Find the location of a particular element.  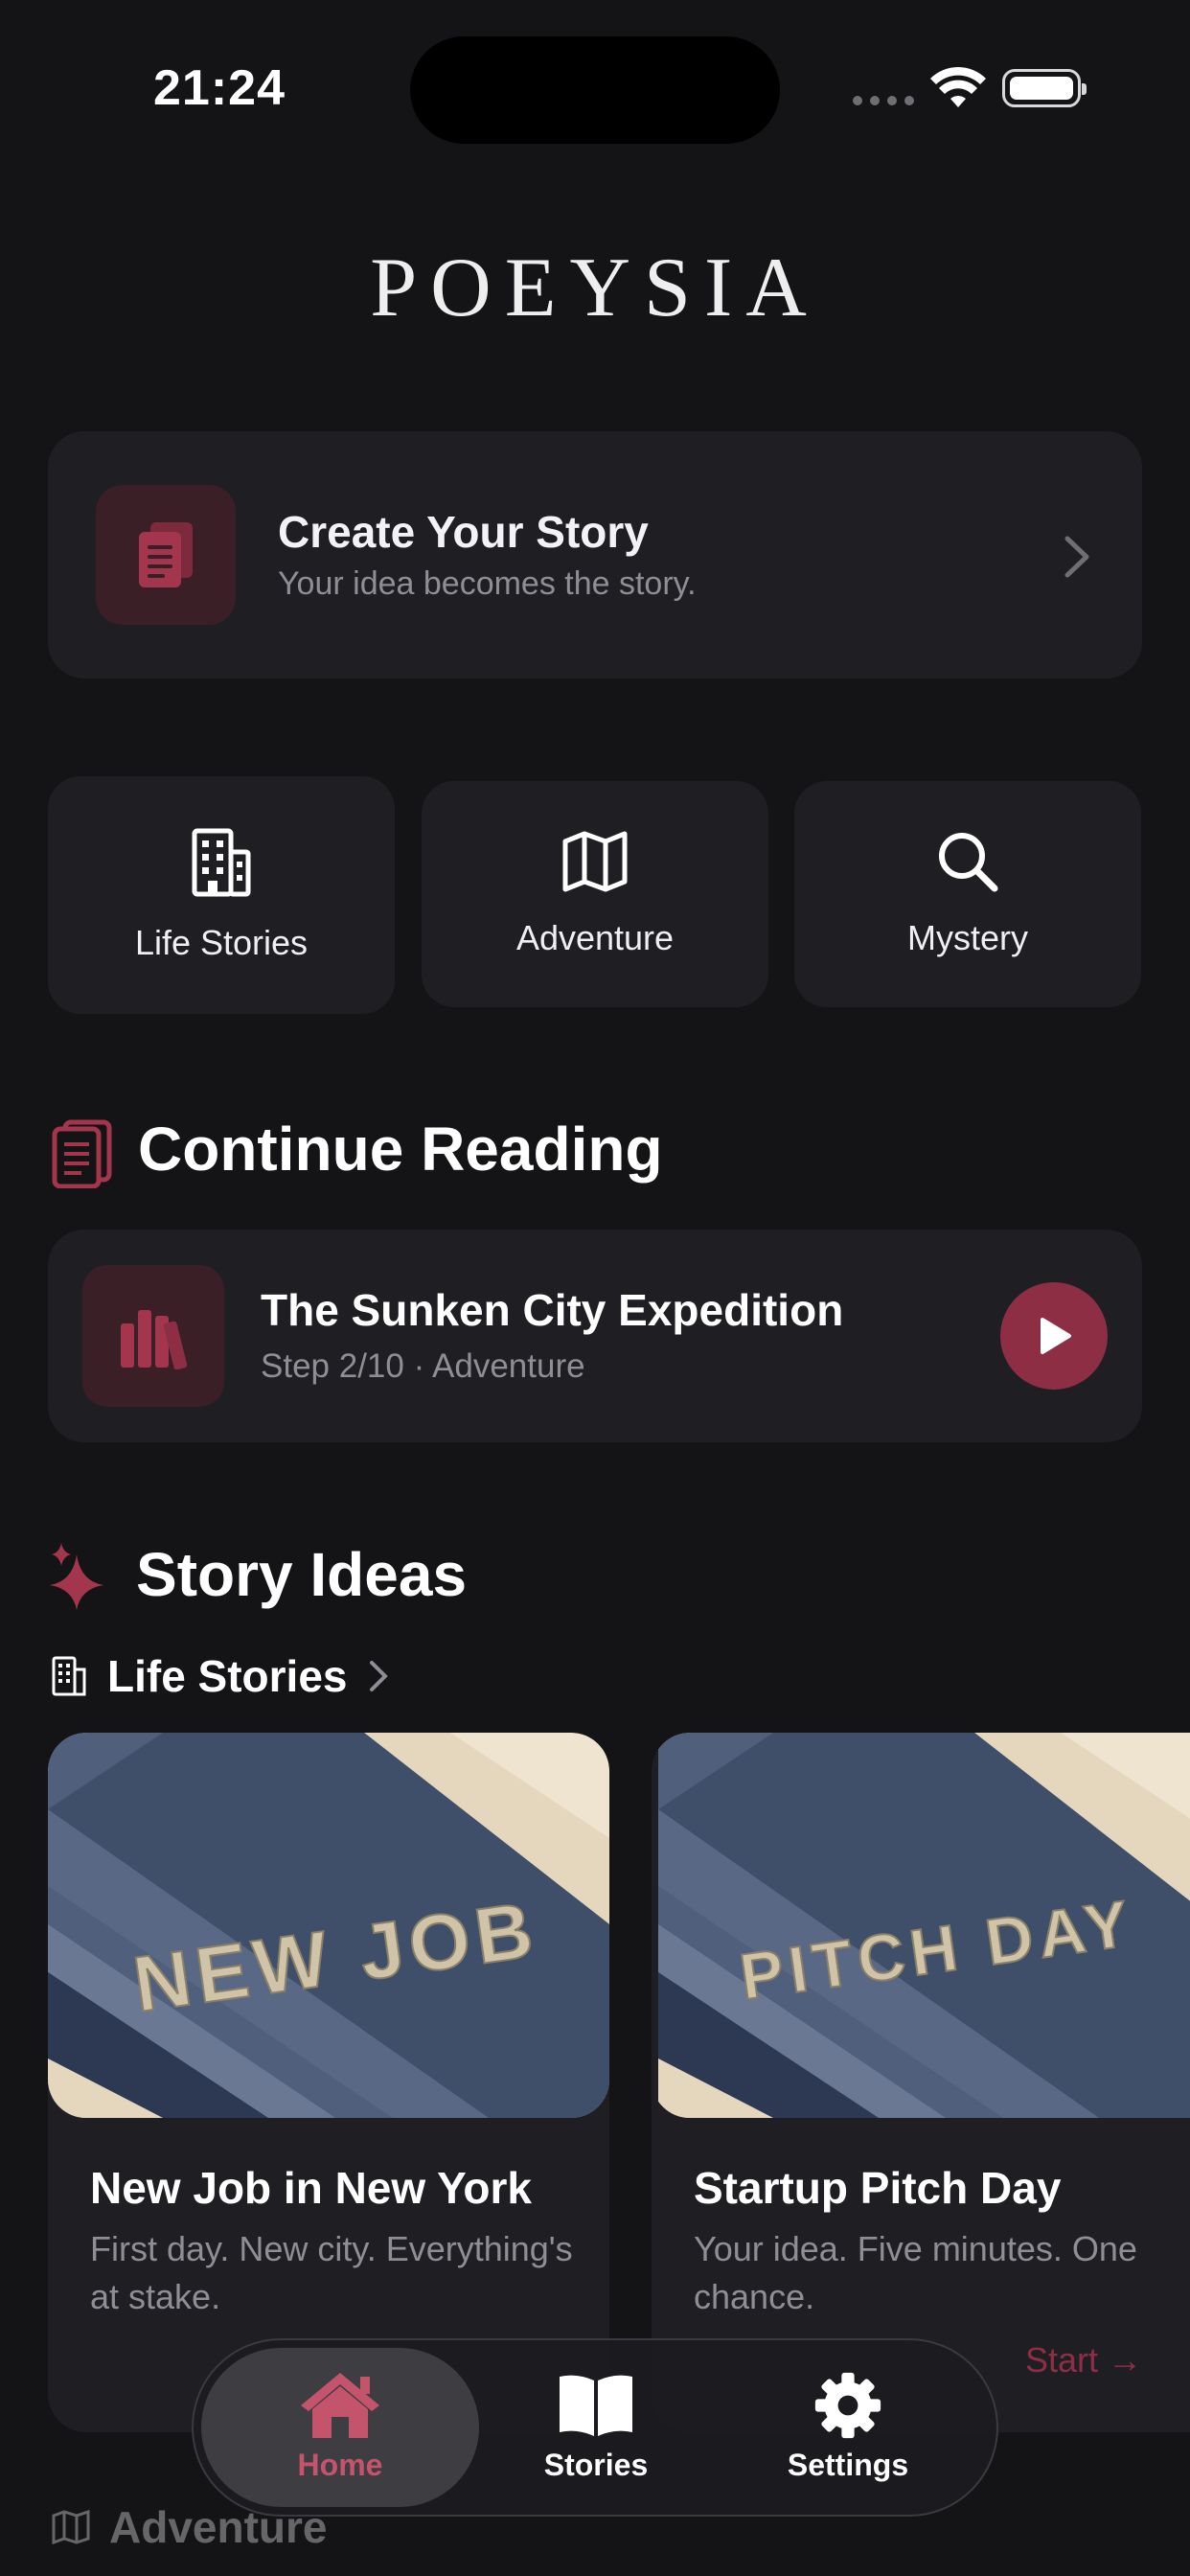

search-icon is located at coordinates (968, 862).